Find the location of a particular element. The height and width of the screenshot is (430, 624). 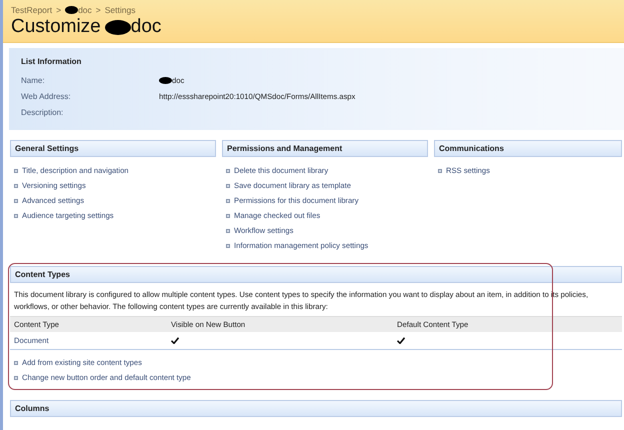

field-label: Web Address: is located at coordinates (46, 97).